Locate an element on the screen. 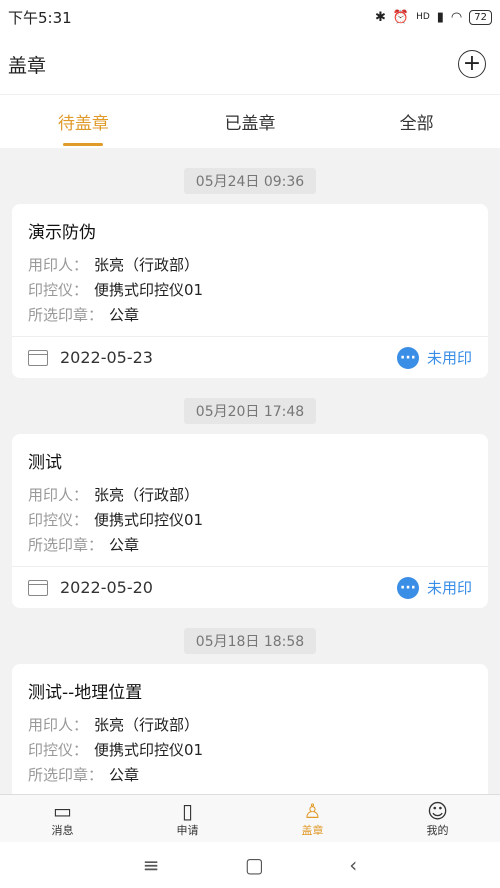 This screenshot has height=888, width=500. page-title: 盖章 is located at coordinates (27, 65).